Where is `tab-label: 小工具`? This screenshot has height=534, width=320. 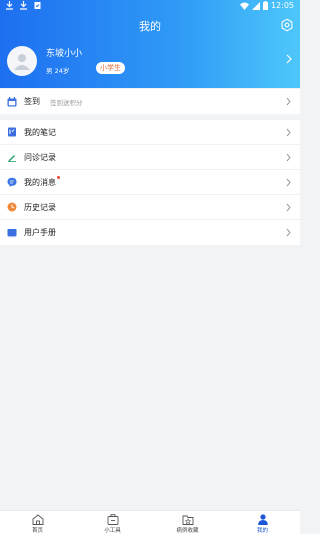 tab-label: 小工具 is located at coordinates (112, 531).